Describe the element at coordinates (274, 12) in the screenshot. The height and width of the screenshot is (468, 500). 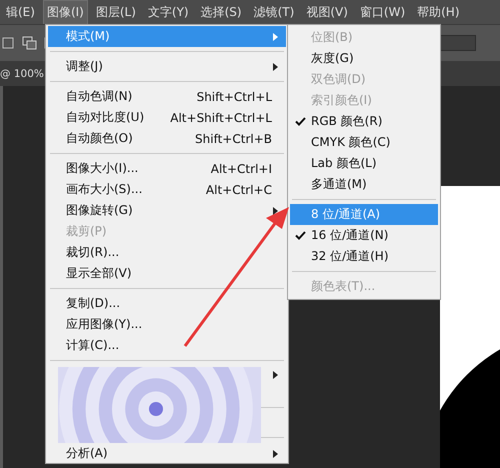
I see `menu-bar-item: 滤镜(T)` at that location.